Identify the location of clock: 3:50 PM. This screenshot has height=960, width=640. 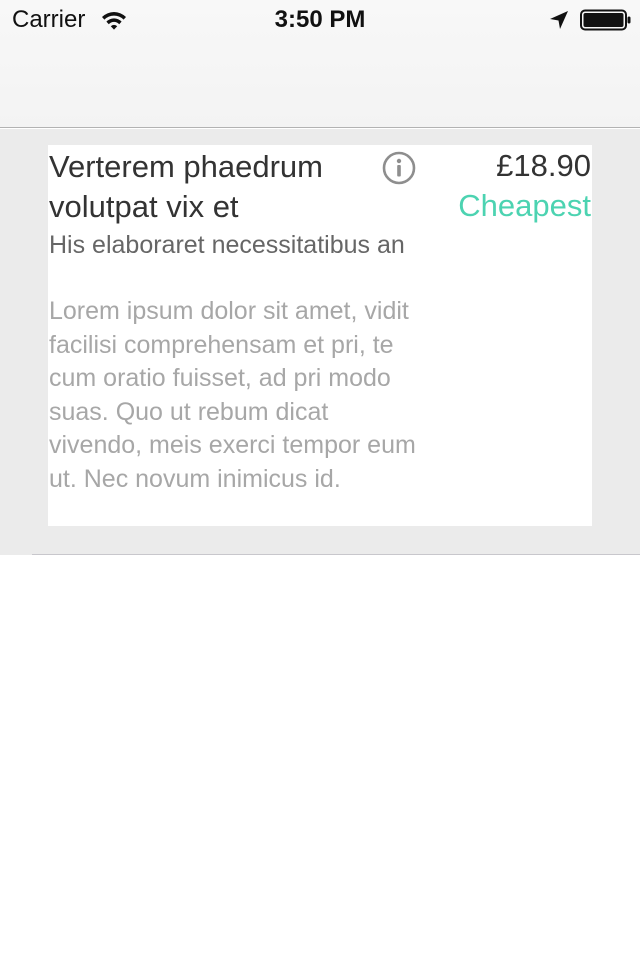
(320, 19).